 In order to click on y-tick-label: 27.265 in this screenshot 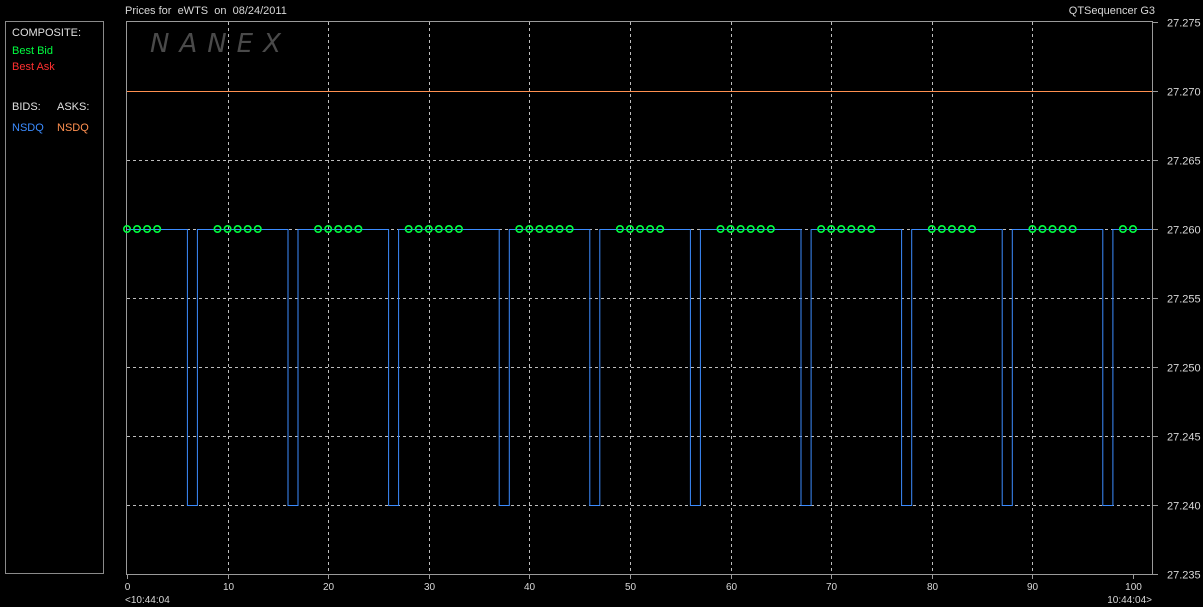, I will do `click(1184, 162)`.